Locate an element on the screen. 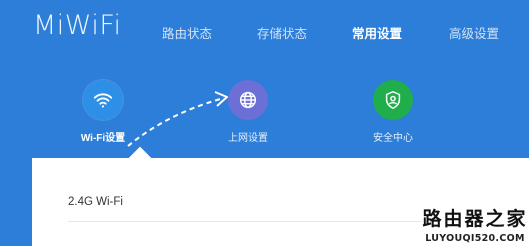  nav-advanced-settings: 高级设置 is located at coordinates (474, 32).